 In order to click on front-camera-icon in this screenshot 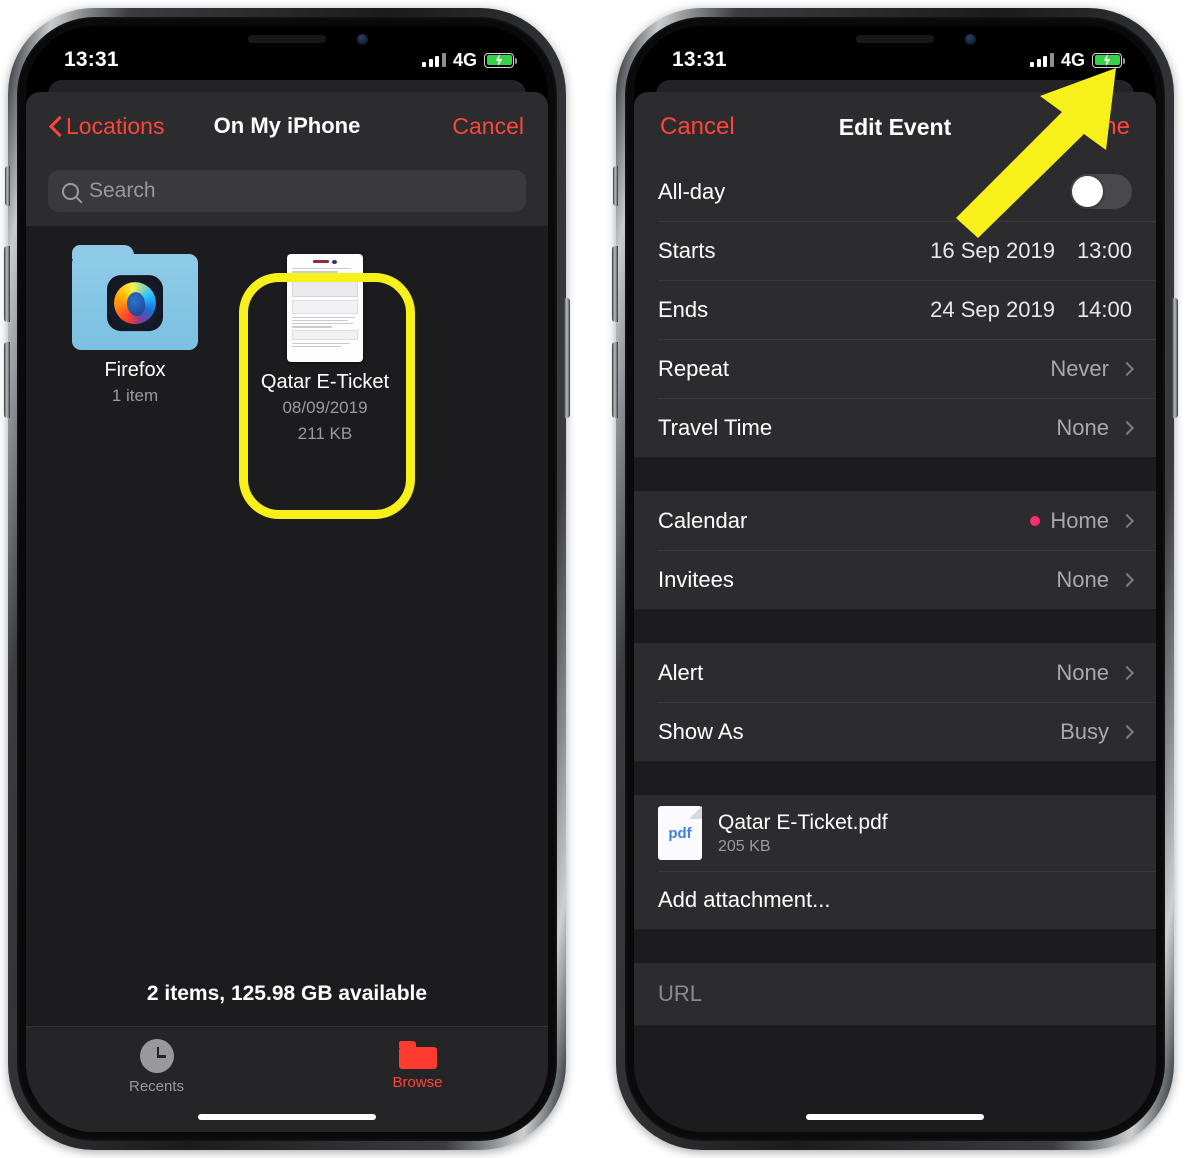, I will do `click(362, 39)`.